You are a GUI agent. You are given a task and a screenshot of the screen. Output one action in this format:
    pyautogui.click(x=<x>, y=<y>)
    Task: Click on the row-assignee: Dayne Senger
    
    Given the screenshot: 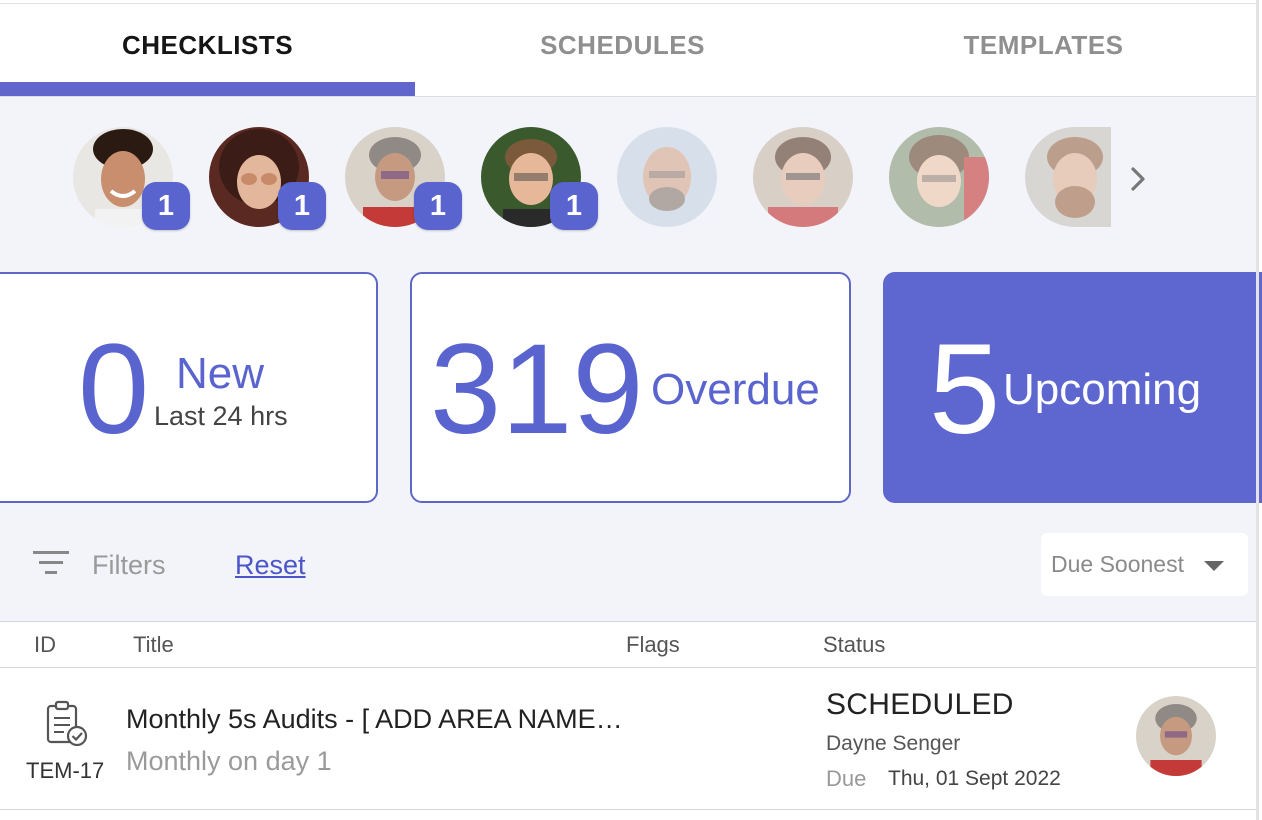 What is the action you would take?
    pyautogui.click(x=893, y=743)
    